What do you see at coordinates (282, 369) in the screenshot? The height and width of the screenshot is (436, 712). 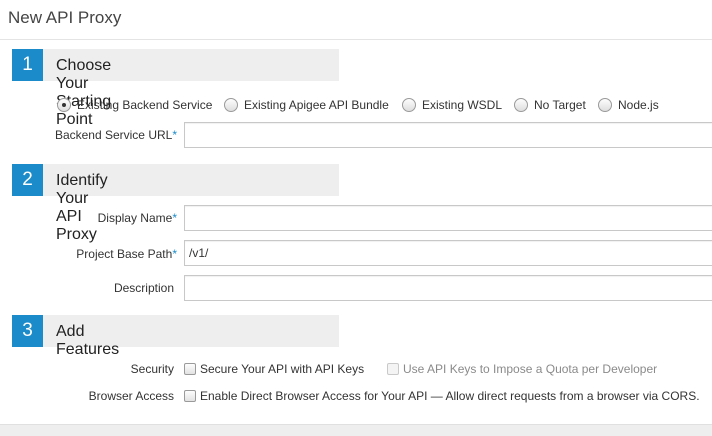 I see `secure-api-label: Secure Your API with API Keys` at bounding box center [282, 369].